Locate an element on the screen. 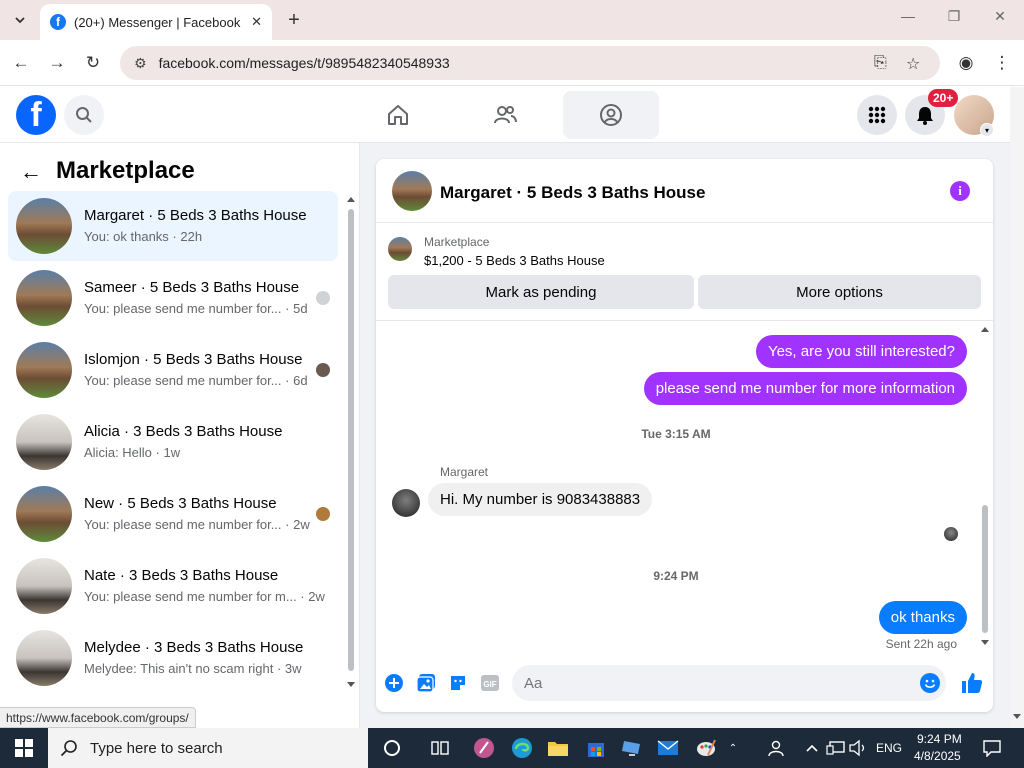 The image size is (1024, 768). page-scrollbar is located at coordinates (1017, 407).